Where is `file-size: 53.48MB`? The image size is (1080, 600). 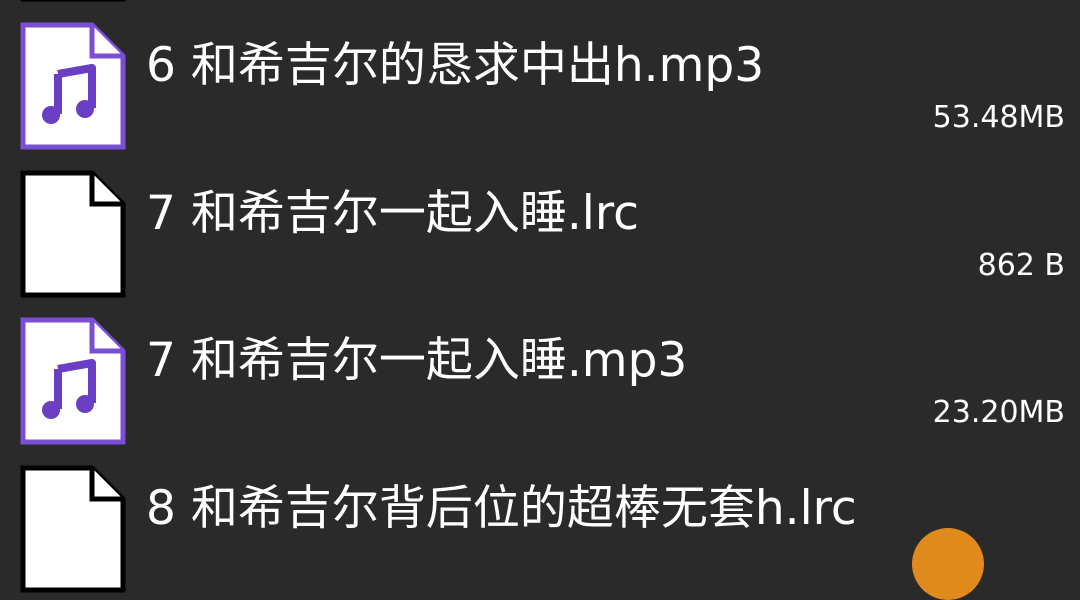 file-size: 53.48MB is located at coordinates (998, 117).